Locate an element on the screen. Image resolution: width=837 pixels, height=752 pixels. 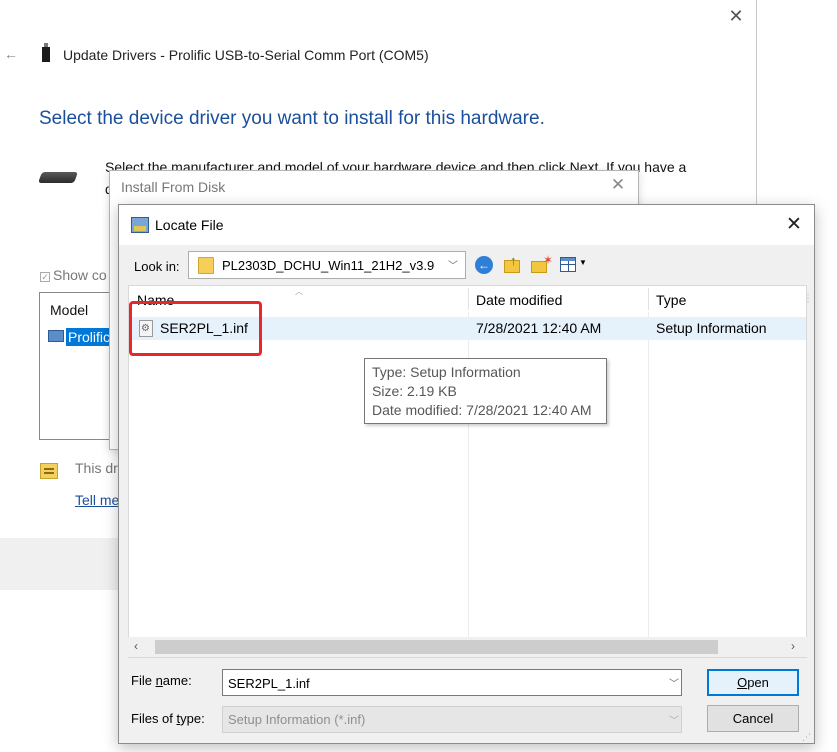
scroll-right-icon: › is located at coordinates (793, 646).